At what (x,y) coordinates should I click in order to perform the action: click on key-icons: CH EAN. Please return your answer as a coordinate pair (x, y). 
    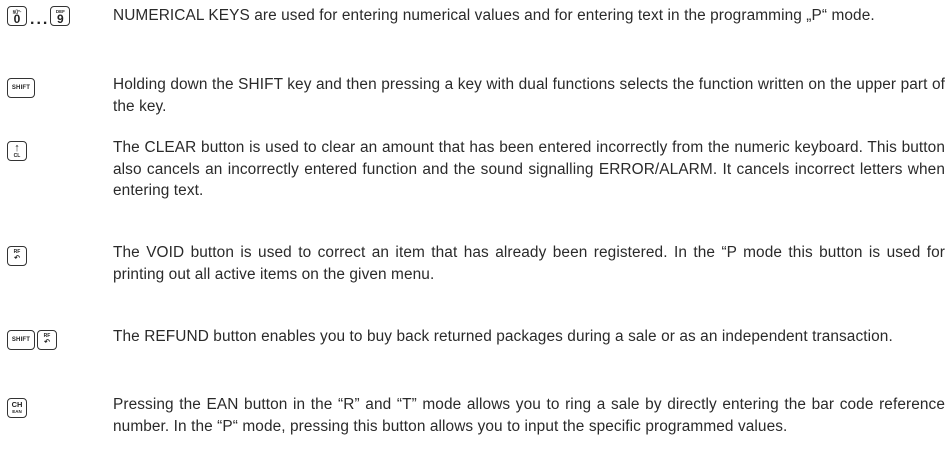
    Looking at the image, I should click on (18, 408).